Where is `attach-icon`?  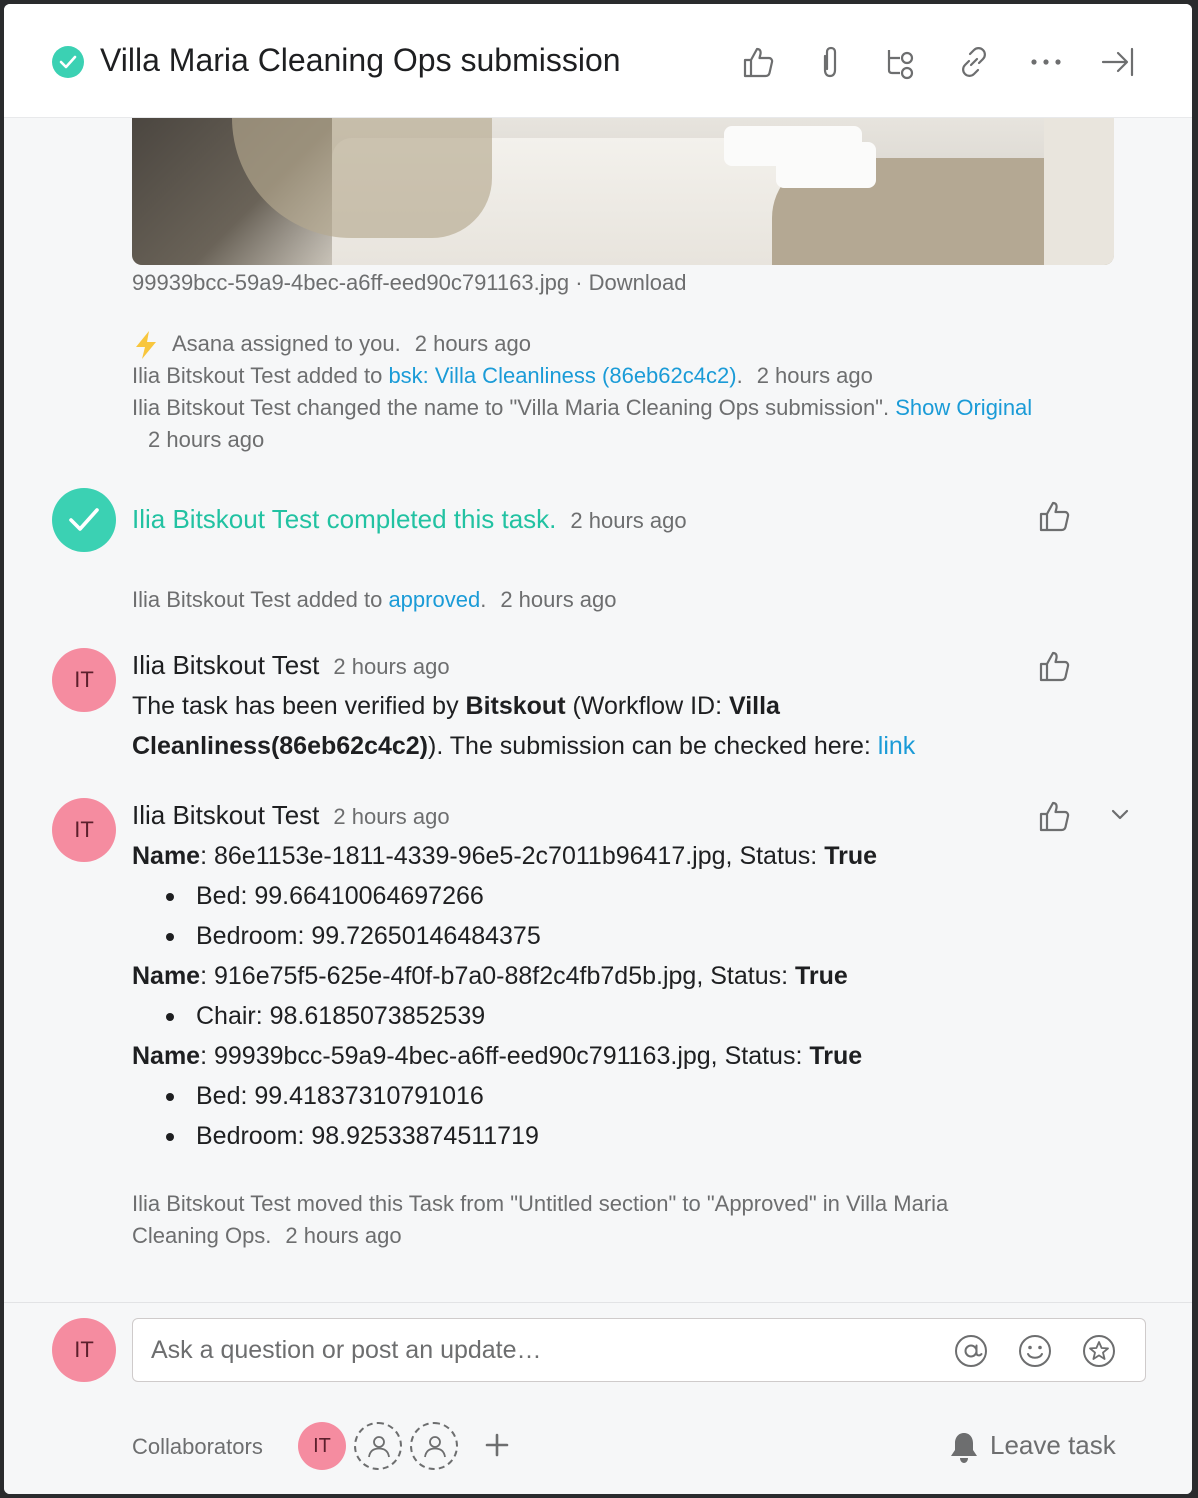 attach-icon is located at coordinates (830, 62).